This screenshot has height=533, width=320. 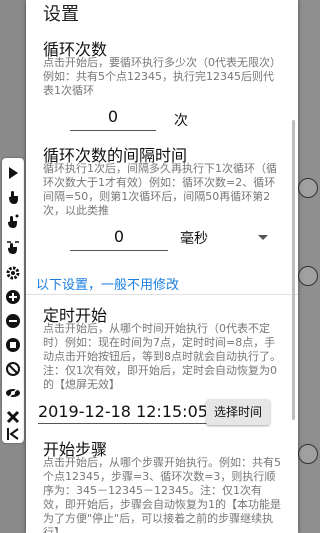 I want to click on interval-unit-selected: 毫秒, so click(x=194, y=239).